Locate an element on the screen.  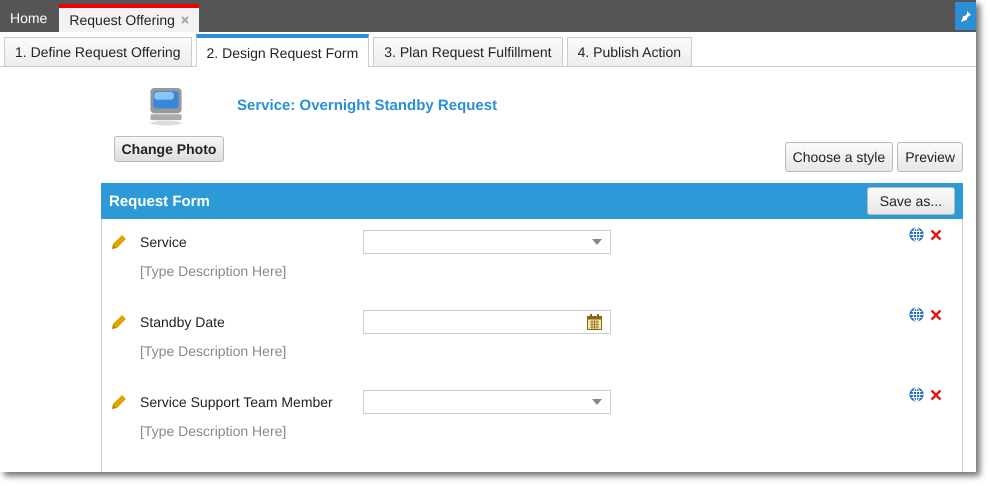
toolbar-button: Preview is located at coordinates (930, 157).